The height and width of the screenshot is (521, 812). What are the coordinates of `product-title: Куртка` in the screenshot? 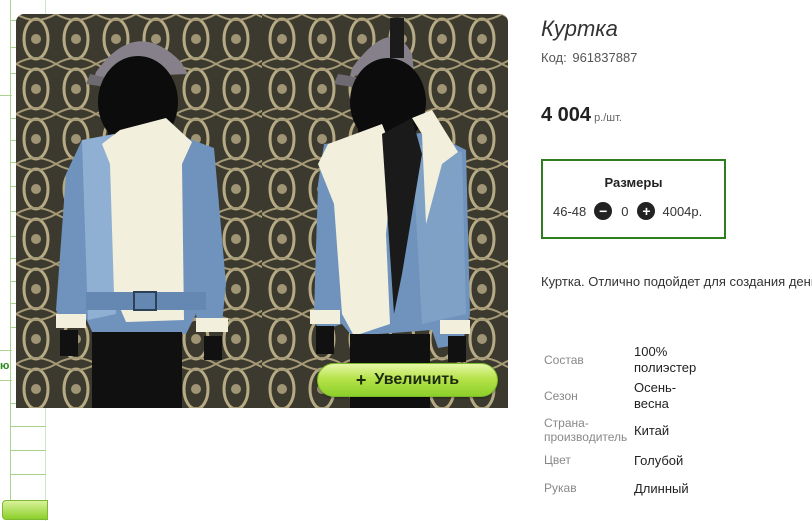 It's located at (579, 28).